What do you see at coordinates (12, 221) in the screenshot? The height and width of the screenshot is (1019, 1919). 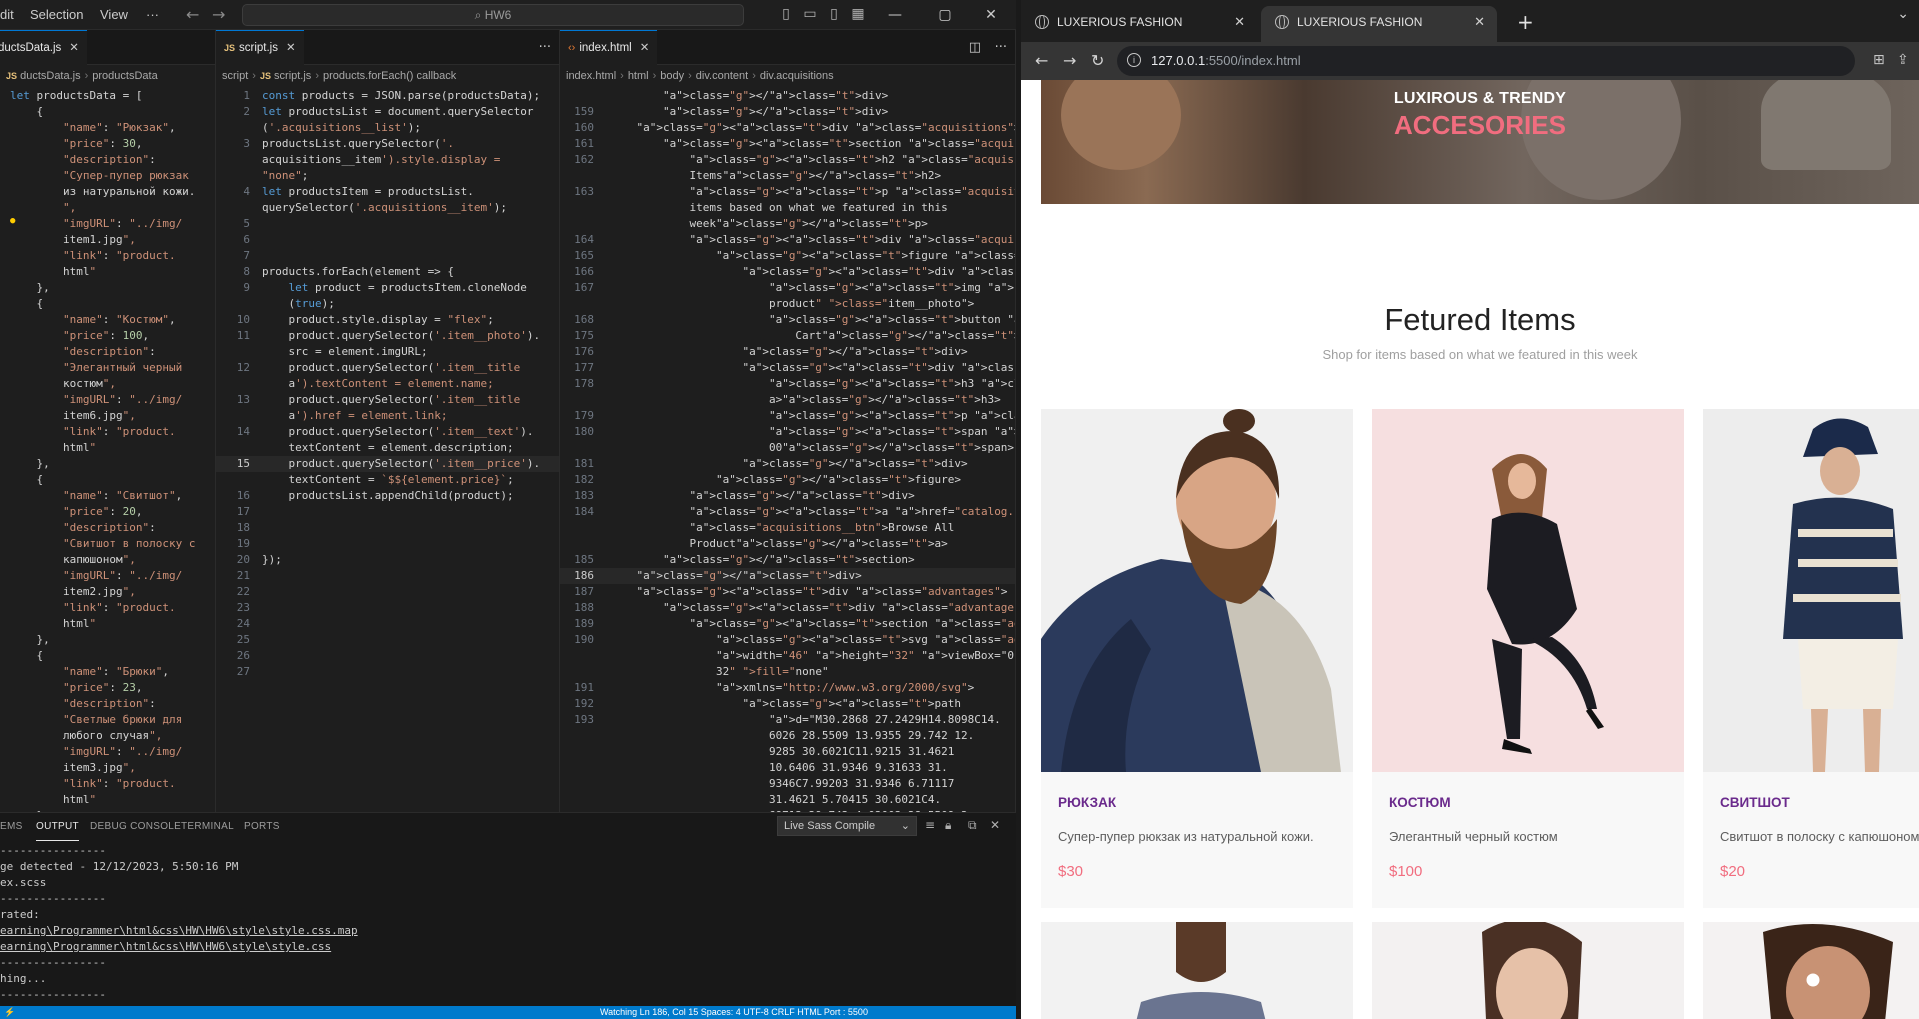 I see `lightbulb-icon: ●` at bounding box center [12, 221].